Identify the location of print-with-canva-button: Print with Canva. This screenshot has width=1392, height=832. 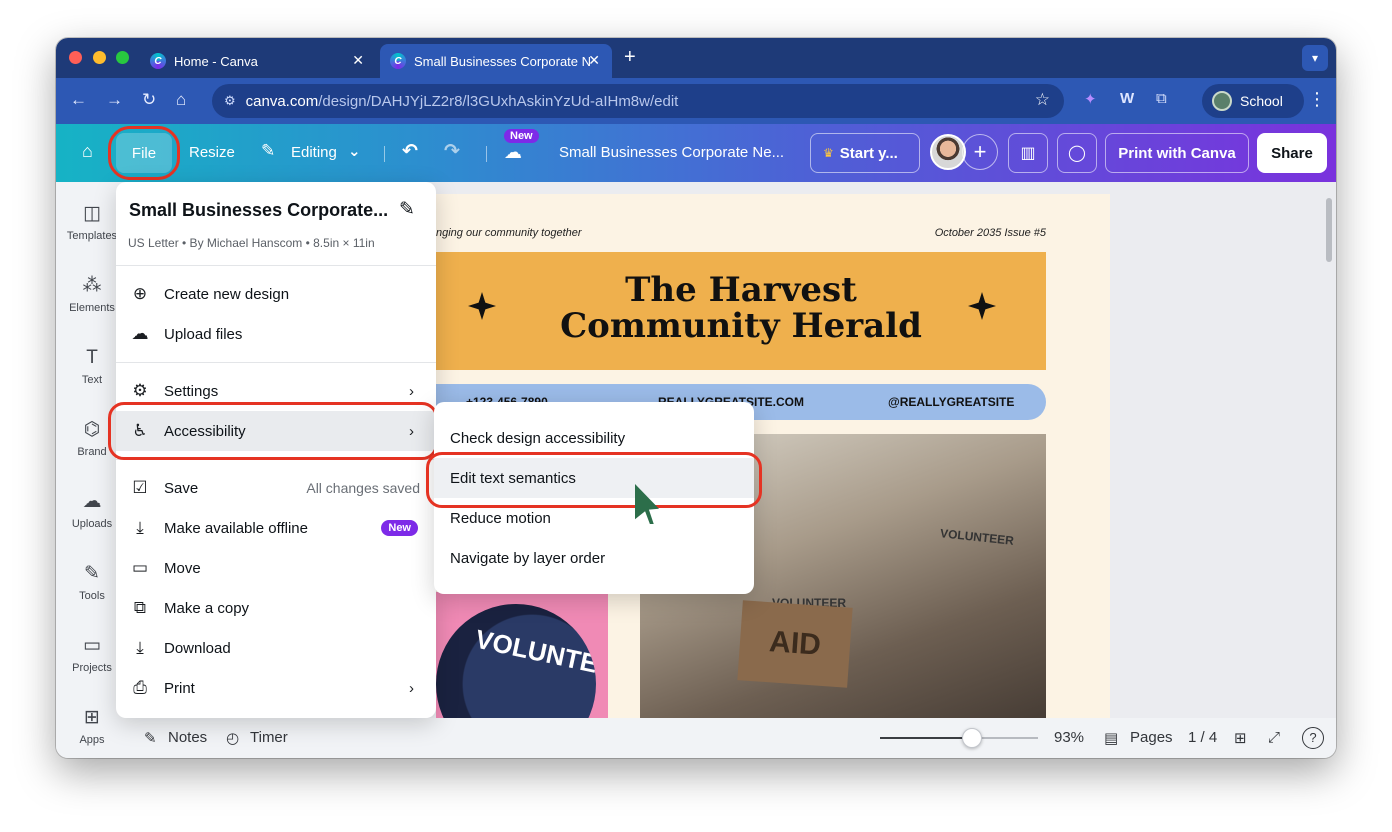
(1177, 153).